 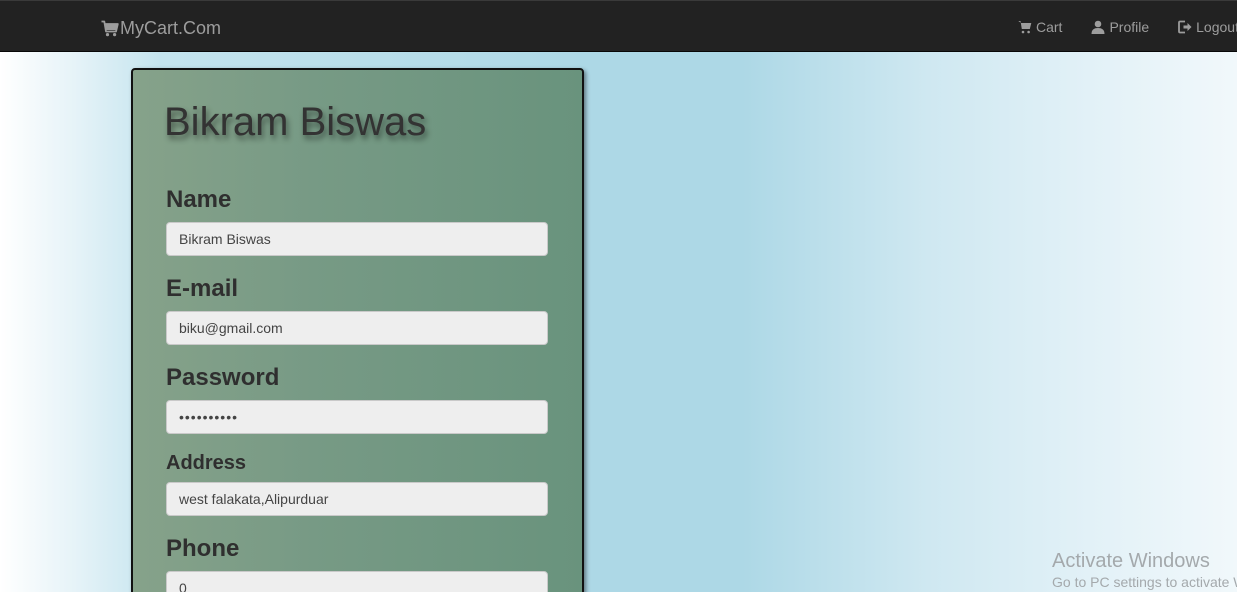 I want to click on user-icon, so click(x=1098, y=27).